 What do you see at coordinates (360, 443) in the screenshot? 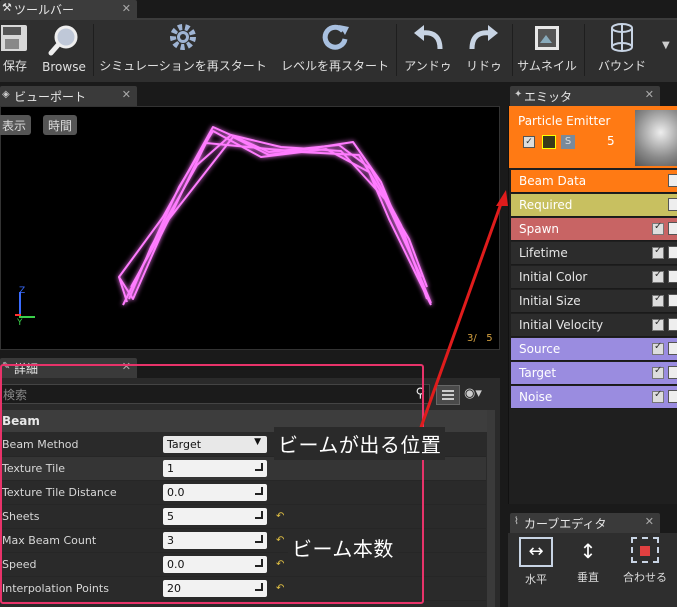
I see `annotation-beam-origin: ビームが出る位置` at bounding box center [360, 443].